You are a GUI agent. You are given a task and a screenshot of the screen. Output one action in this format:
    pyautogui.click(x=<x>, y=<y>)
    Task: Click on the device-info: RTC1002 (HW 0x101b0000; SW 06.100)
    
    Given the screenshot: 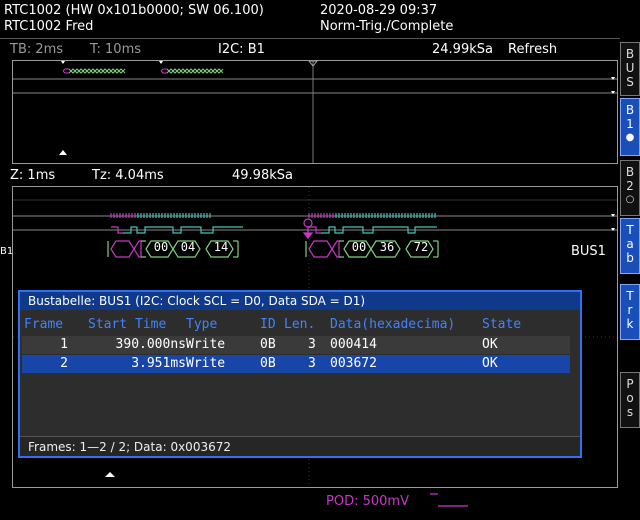 What is the action you would take?
    pyautogui.click(x=134, y=10)
    